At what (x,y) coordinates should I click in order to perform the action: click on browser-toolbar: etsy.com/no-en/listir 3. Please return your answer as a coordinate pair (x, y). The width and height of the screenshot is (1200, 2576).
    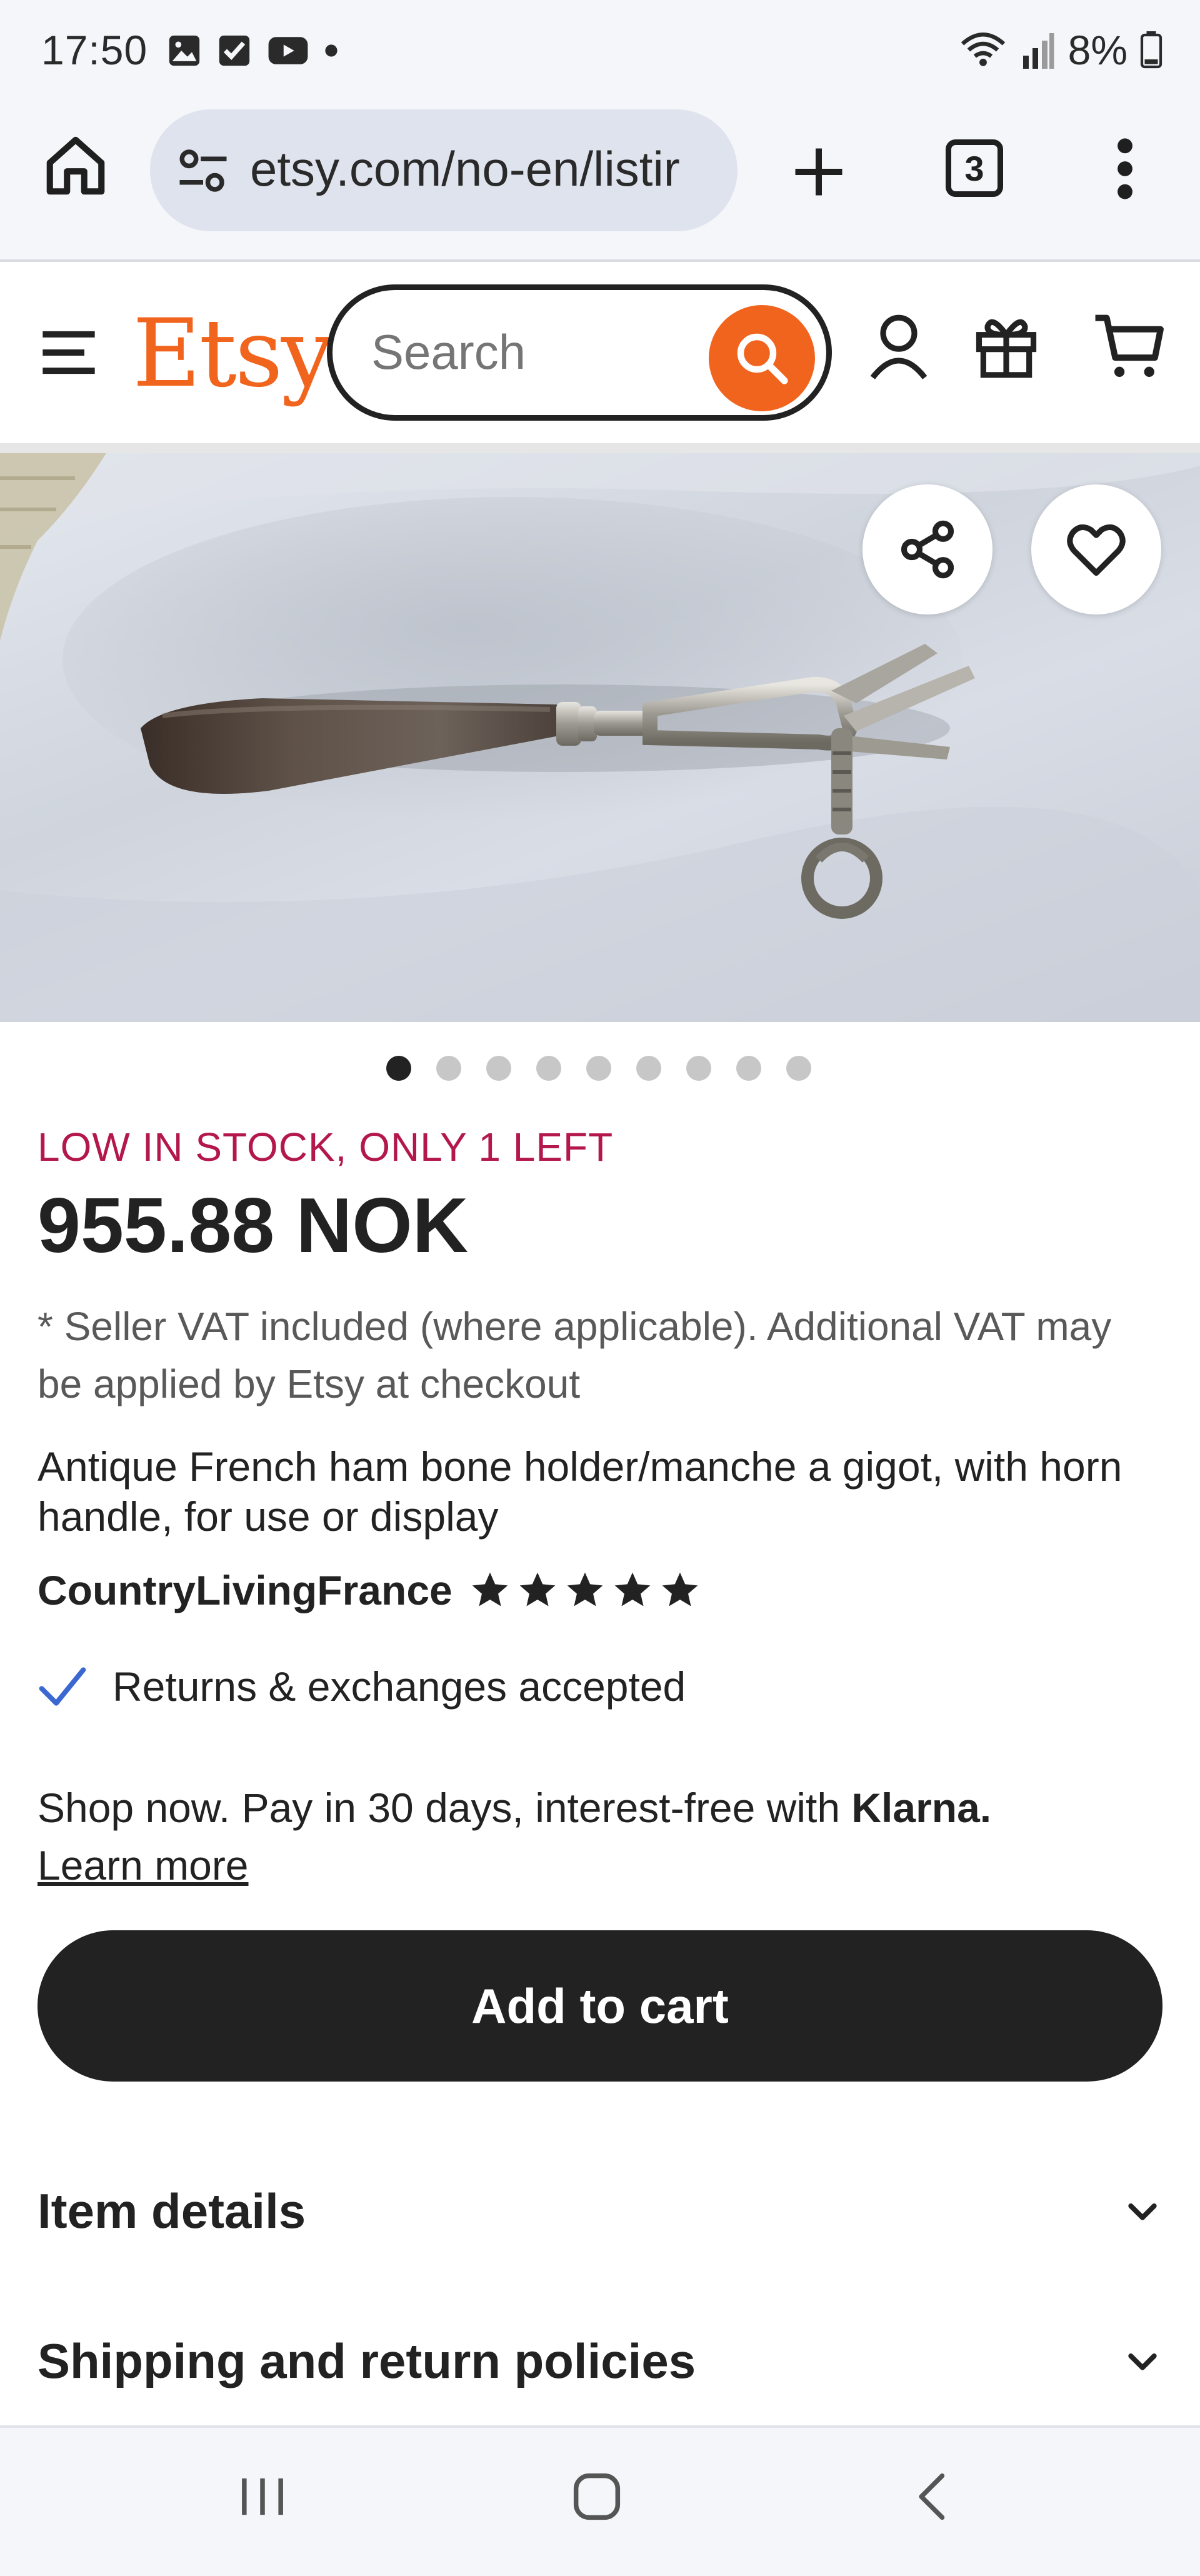
    Looking at the image, I should click on (600, 182).